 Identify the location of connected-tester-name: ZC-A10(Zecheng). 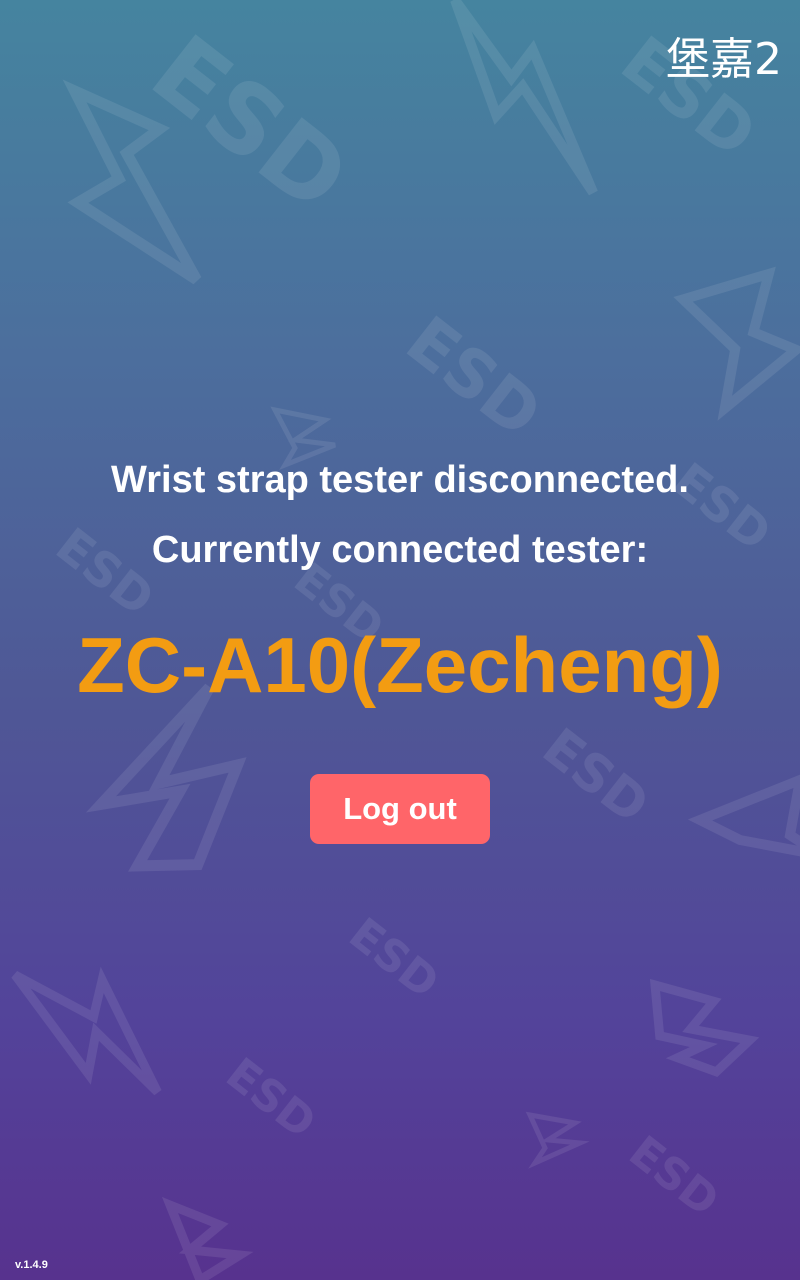
(400, 665).